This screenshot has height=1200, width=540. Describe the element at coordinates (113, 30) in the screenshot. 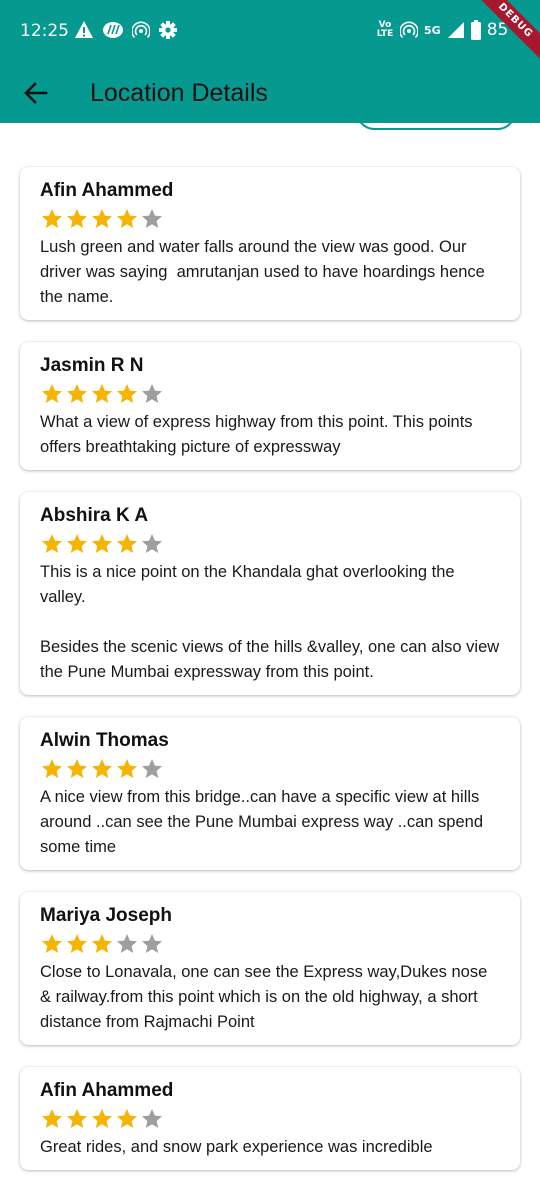

I see `app-icon` at that location.